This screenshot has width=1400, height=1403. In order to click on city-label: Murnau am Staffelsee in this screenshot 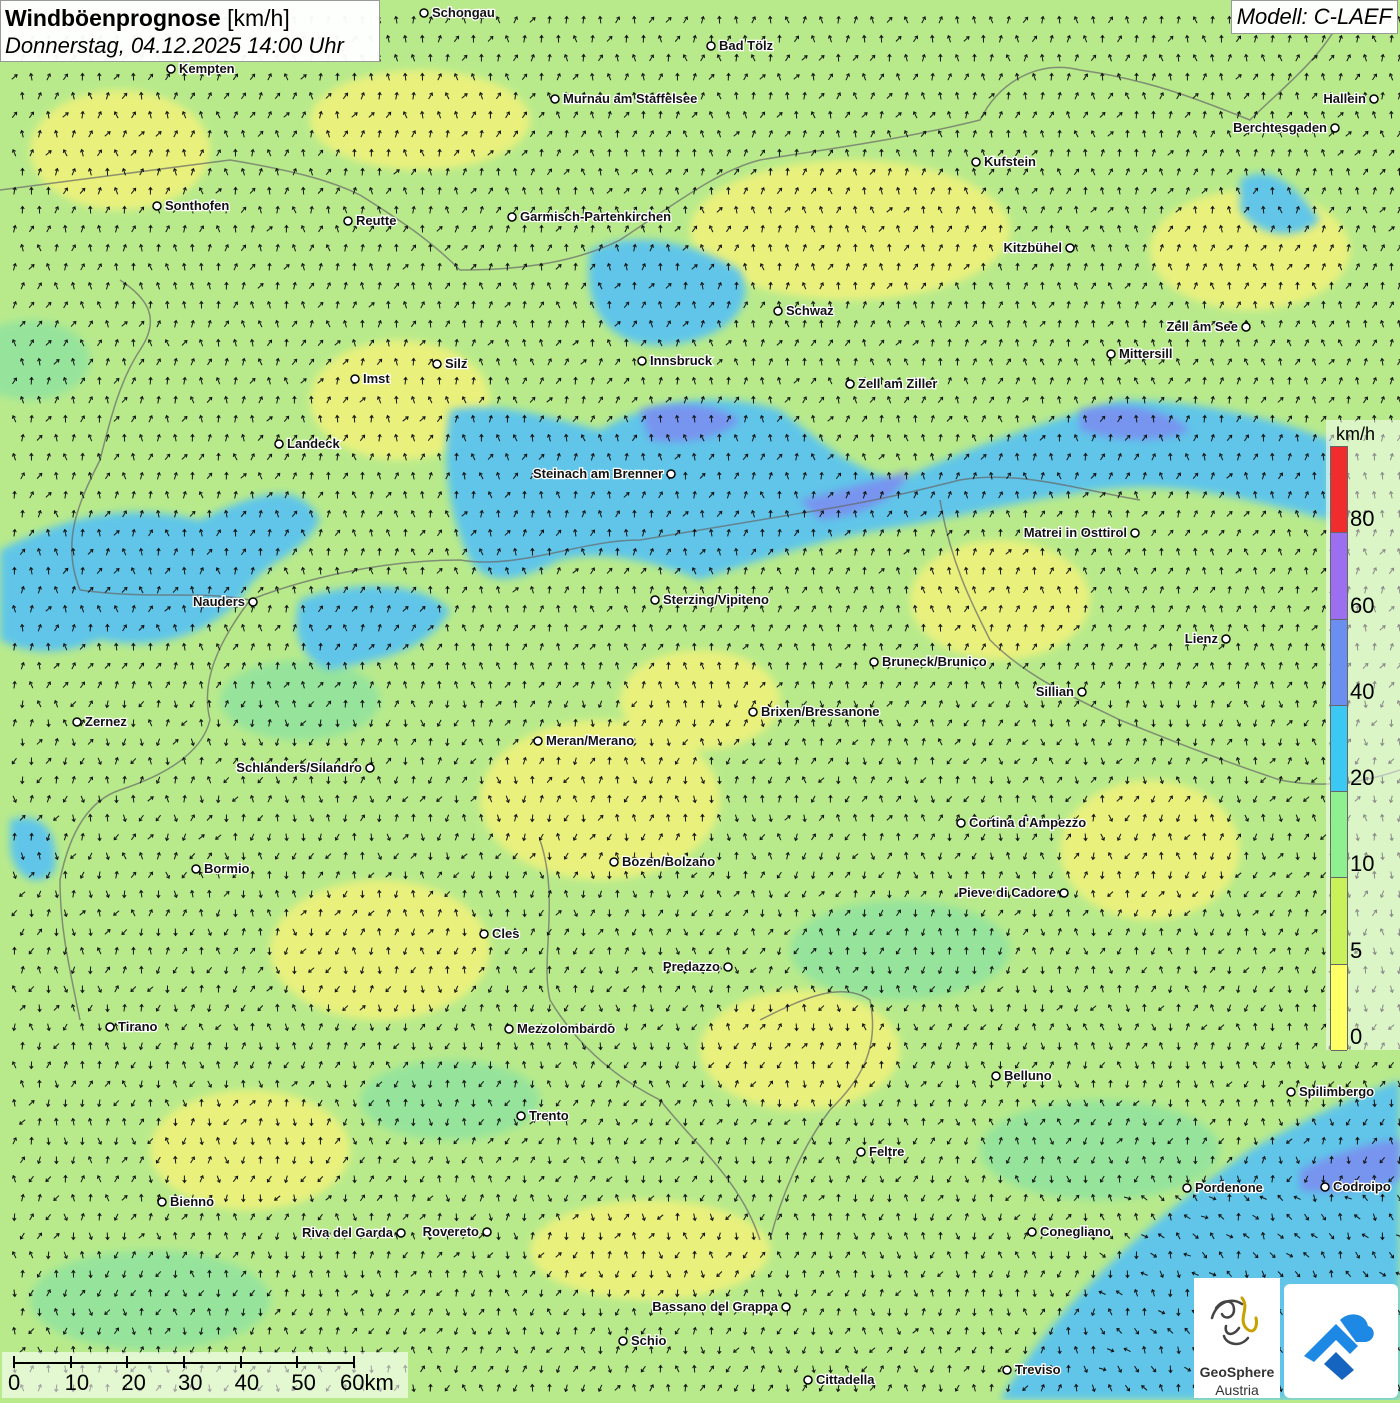, I will do `click(630, 98)`.